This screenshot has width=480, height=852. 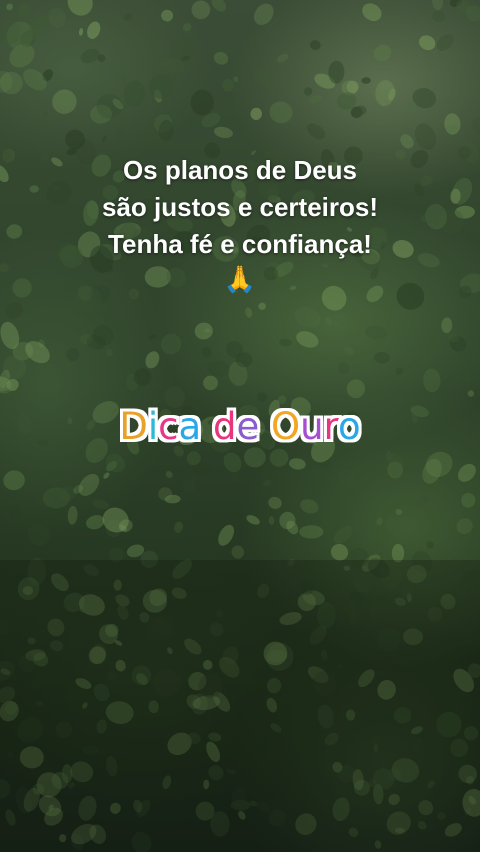 What do you see at coordinates (240, 170) in the screenshot?
I see `quote-line-1: Os planos de Deus` at bounding box center [240, 170].